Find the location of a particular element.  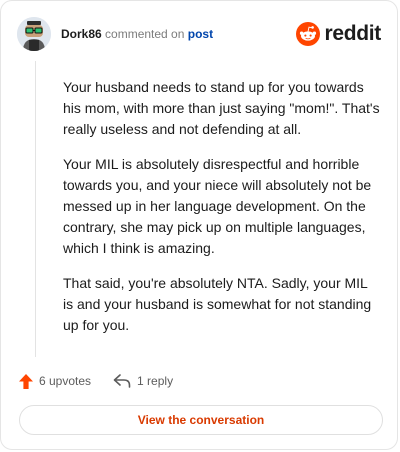

reddit-logo: reddit is located at coordinates (338, 34).